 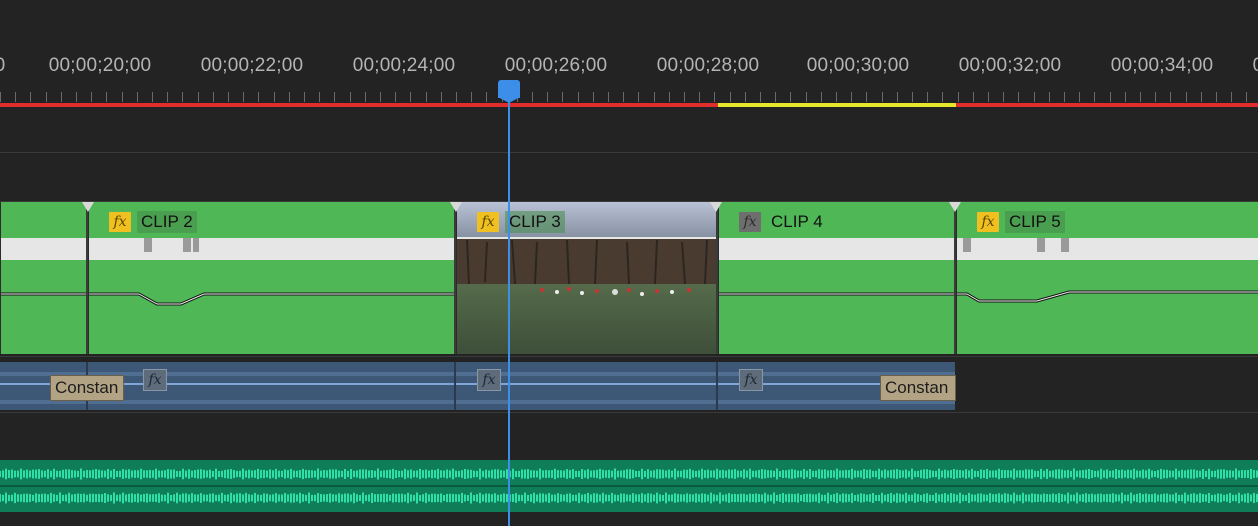 What do you see at coordinates (509, 308) in the screenshot?
I see `playhead-line` at bounding box center [509, 308].